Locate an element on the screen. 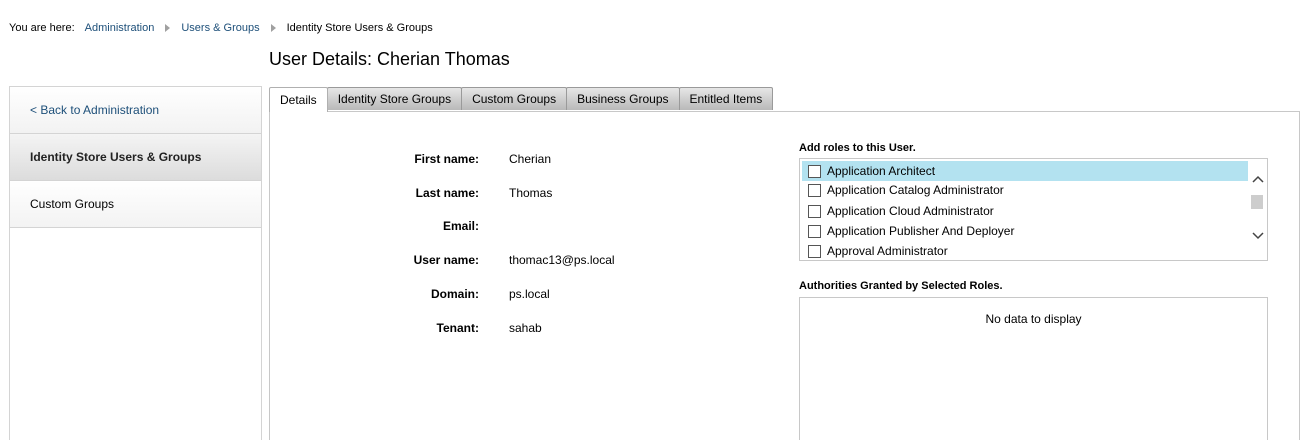 This screenshot has width=1304, height=440. breadcrumb-link-users-groups: Users & Groups is located at coordinates (220, 28).